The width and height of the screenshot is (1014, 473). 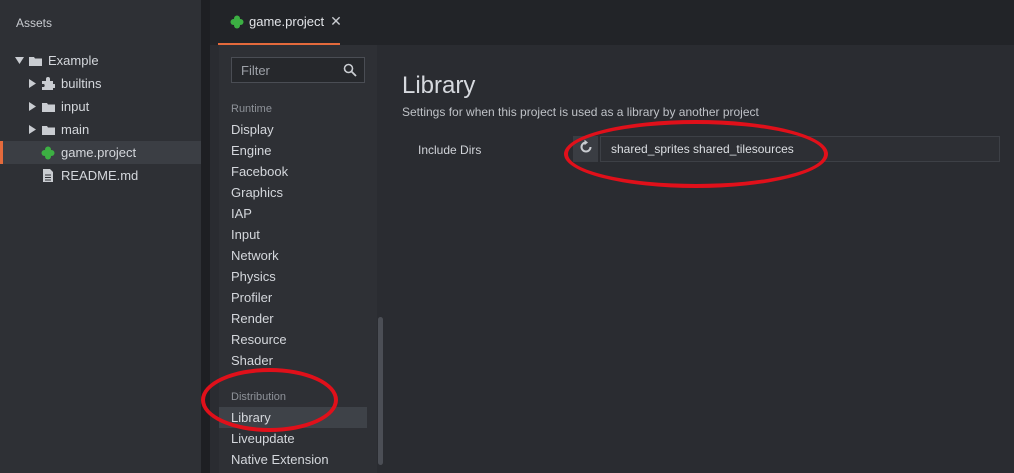 I want to click on category-item-facebook: Facebook, so click(x=293, y=171).